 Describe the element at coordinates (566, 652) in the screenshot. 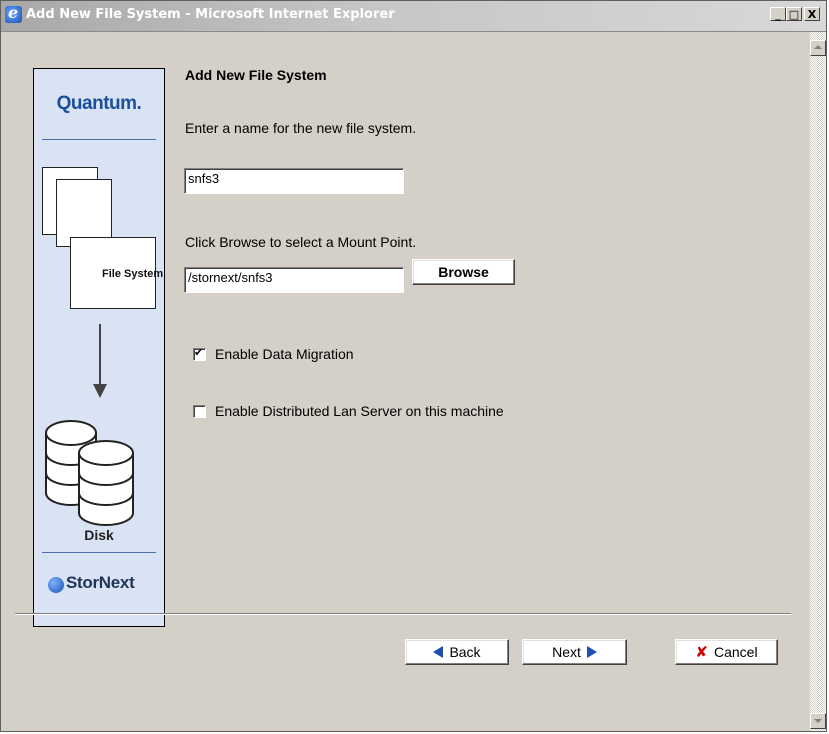

I see `next-button-label: Next` at that location.